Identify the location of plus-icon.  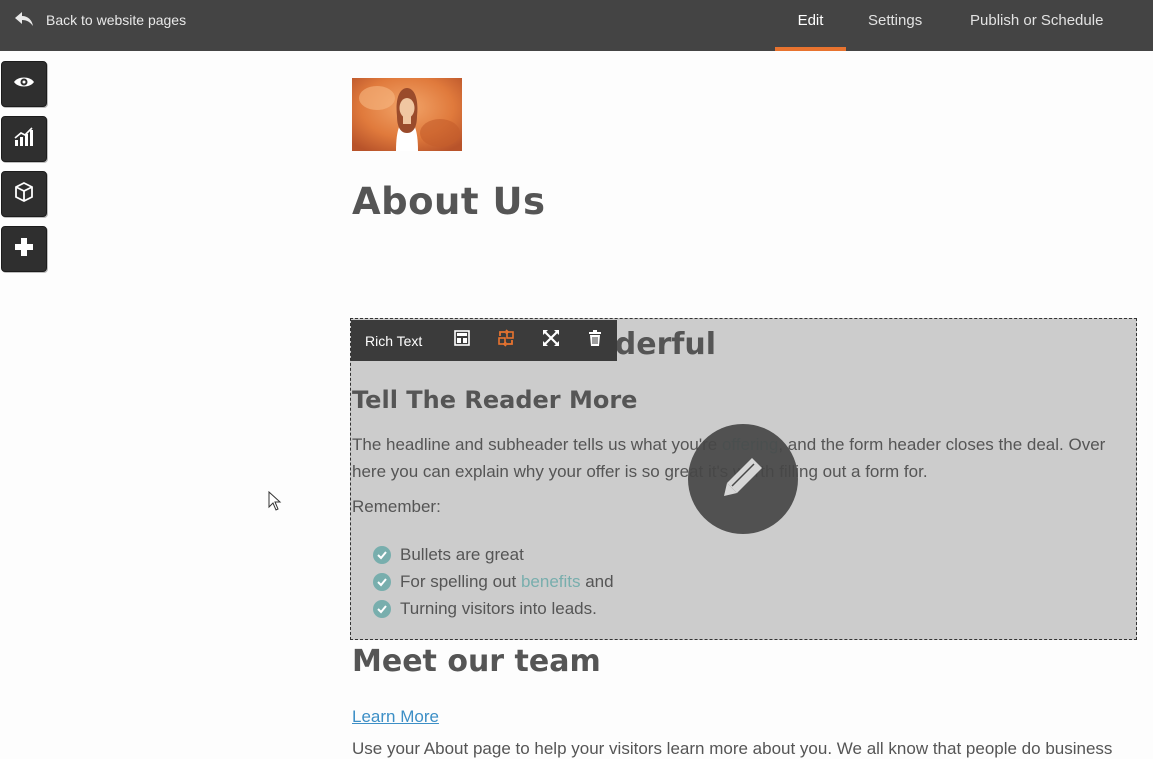
(24, 249).